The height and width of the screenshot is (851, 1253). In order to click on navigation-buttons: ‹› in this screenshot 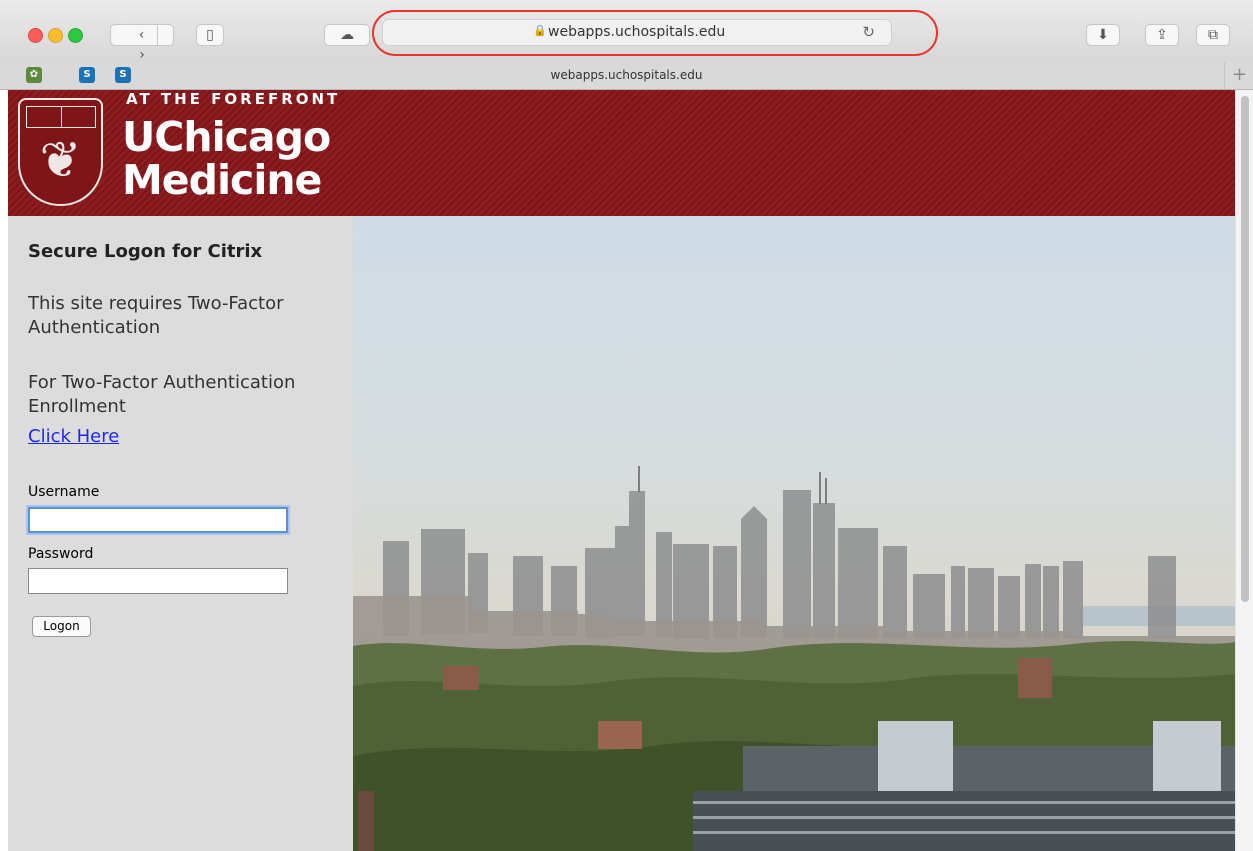, I will do `click(142, 43)`.